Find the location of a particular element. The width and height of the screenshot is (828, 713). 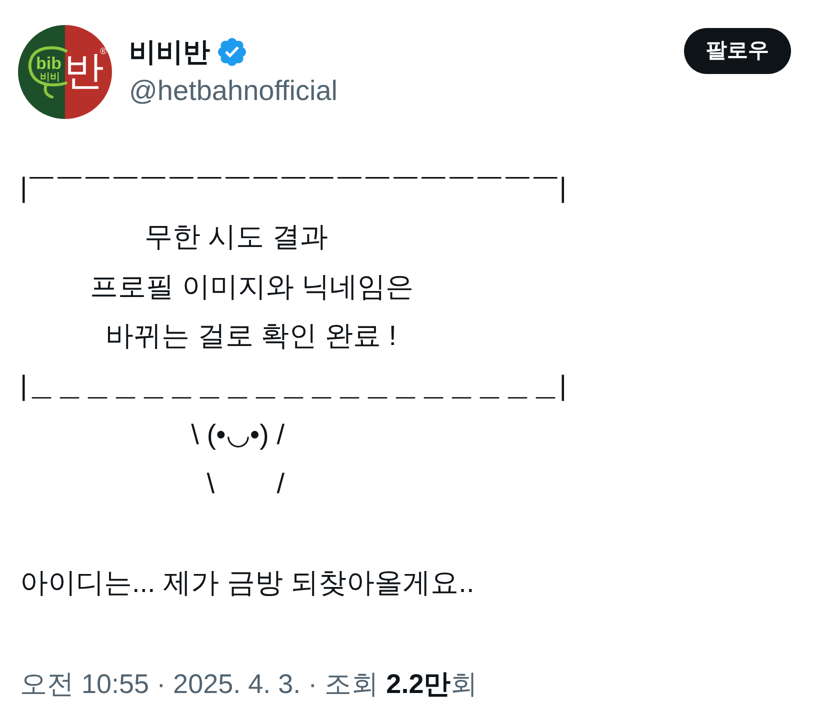

post-message: 아이디는... 제가 금방 되찾아올게요.. is located at coordinates (247, 582).